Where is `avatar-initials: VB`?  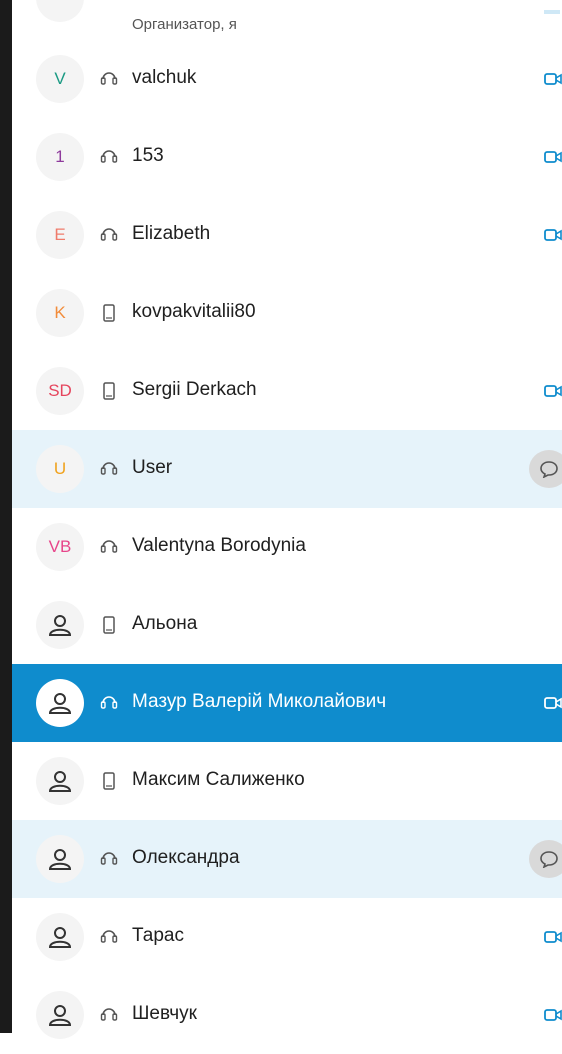
avatar-initials: VB is located at coordinates (60, 546).